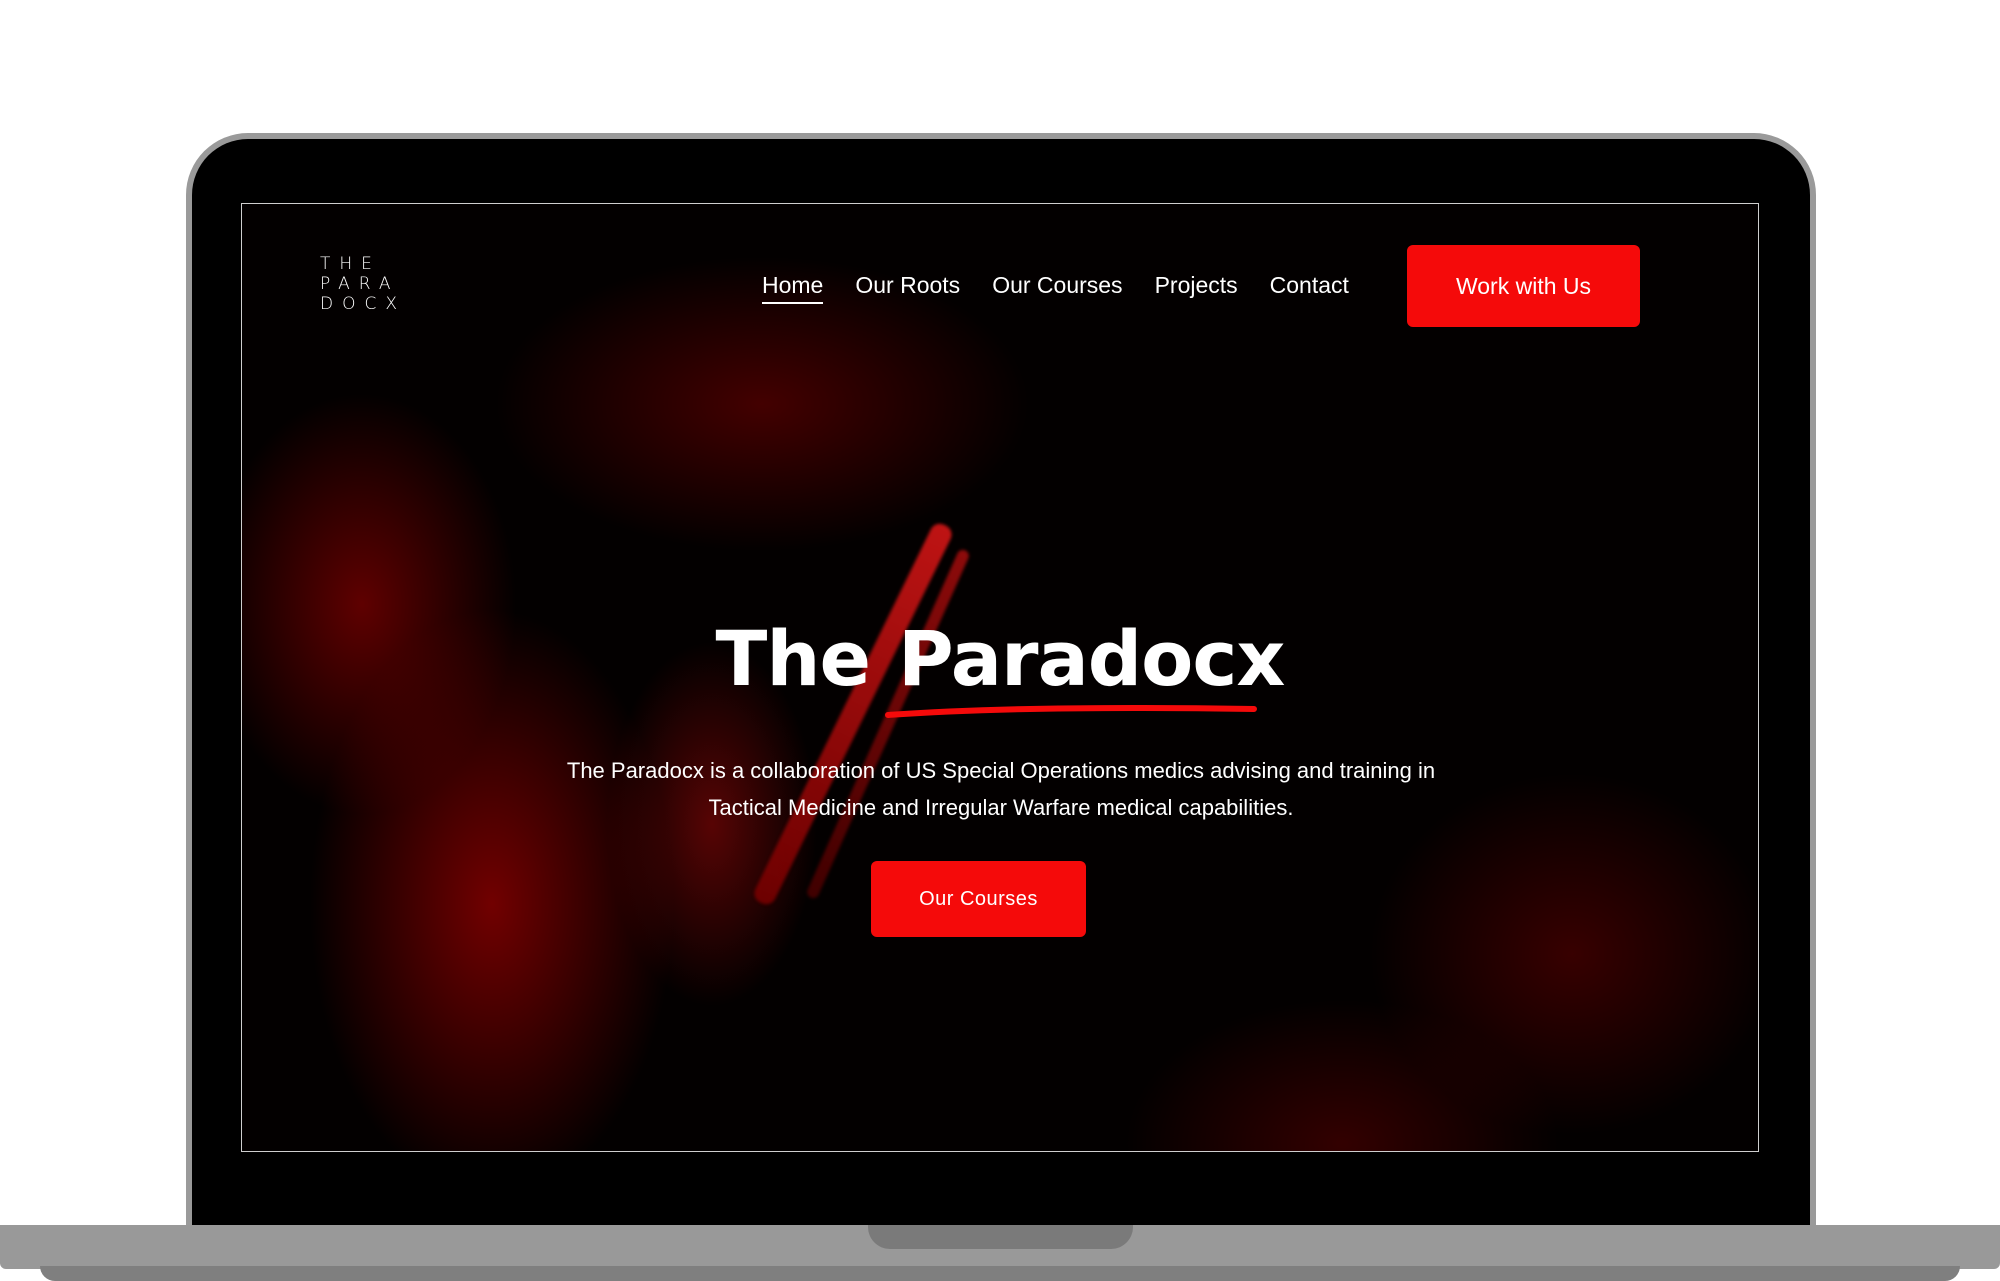 Image resolution: width=2000 pixels, height=1281 pixels. What do you see at coordinates (907, 288) in the screenshot?
I see `nav-item-our-roots: Our Roots` at bounding box center [907, 288].